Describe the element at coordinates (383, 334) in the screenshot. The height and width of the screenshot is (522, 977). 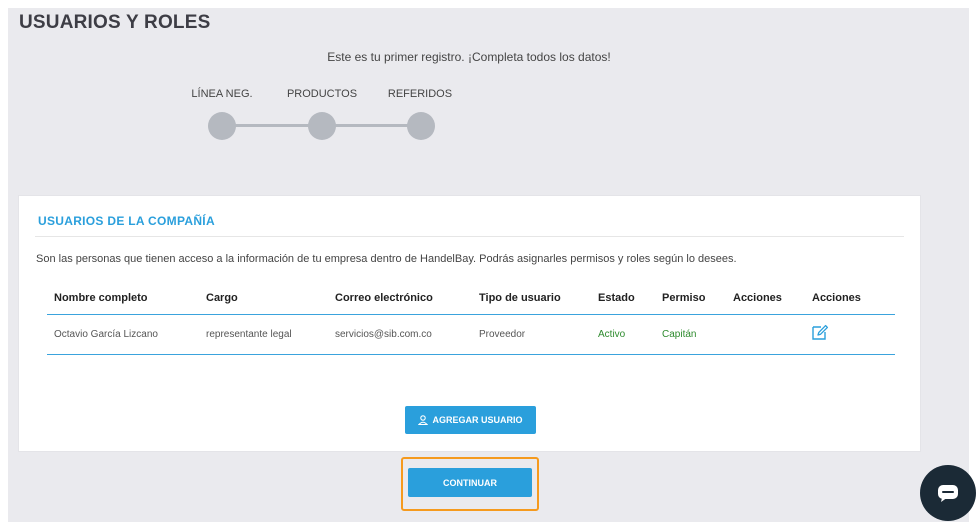
I see `cell-email: servicios@sib.com.co` at that location.